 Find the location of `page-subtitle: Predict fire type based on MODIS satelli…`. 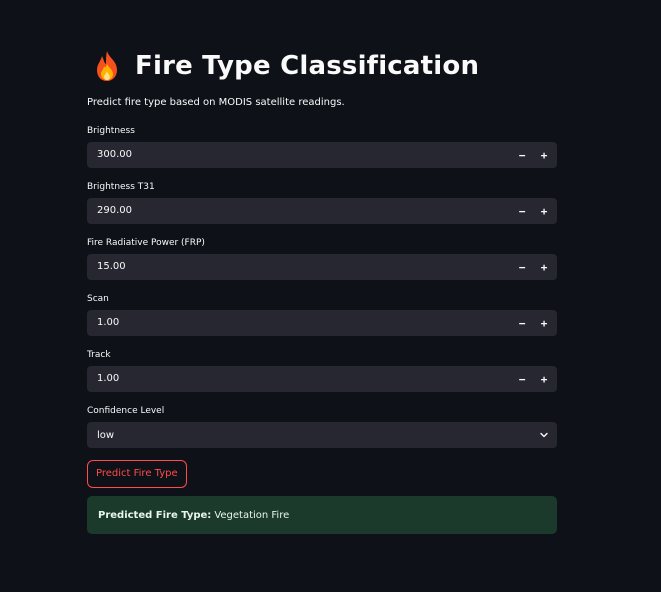

page-subtitle: Predict fire type based on MODIS satelli… is located at coordinates (216, 102).